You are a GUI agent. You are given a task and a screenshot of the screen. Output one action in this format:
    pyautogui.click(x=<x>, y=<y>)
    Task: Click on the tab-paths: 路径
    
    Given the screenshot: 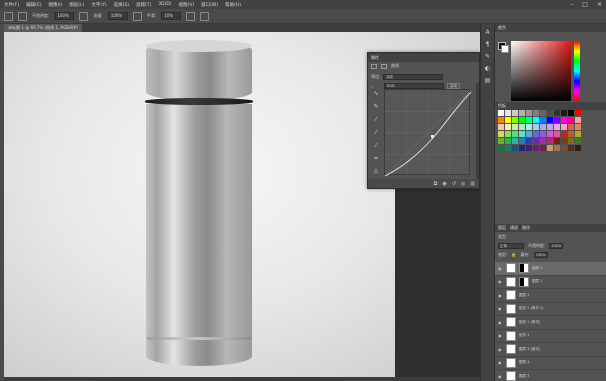 What is the action you would take?
    pyautogui.click(x=526, y=228)
    